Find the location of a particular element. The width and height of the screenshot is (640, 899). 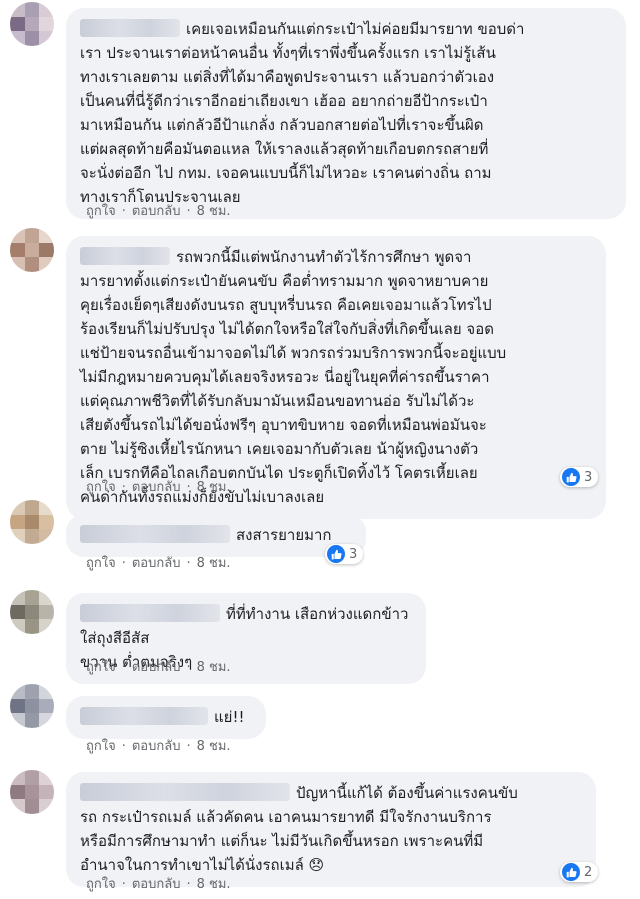

comment-text: สงสารยายมาก is located at coordinates (284, 535).